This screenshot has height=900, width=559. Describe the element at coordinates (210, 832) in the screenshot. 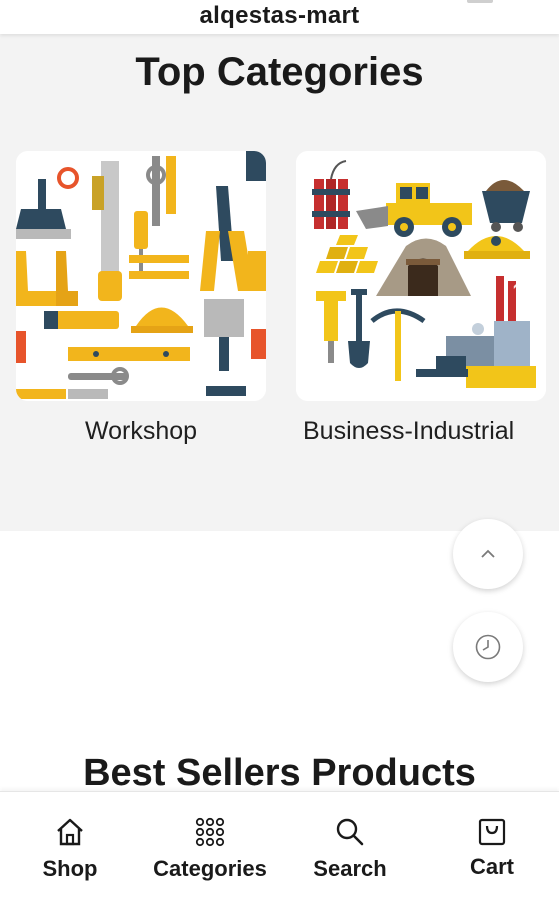

I see `grid-dots-icon` at that location.